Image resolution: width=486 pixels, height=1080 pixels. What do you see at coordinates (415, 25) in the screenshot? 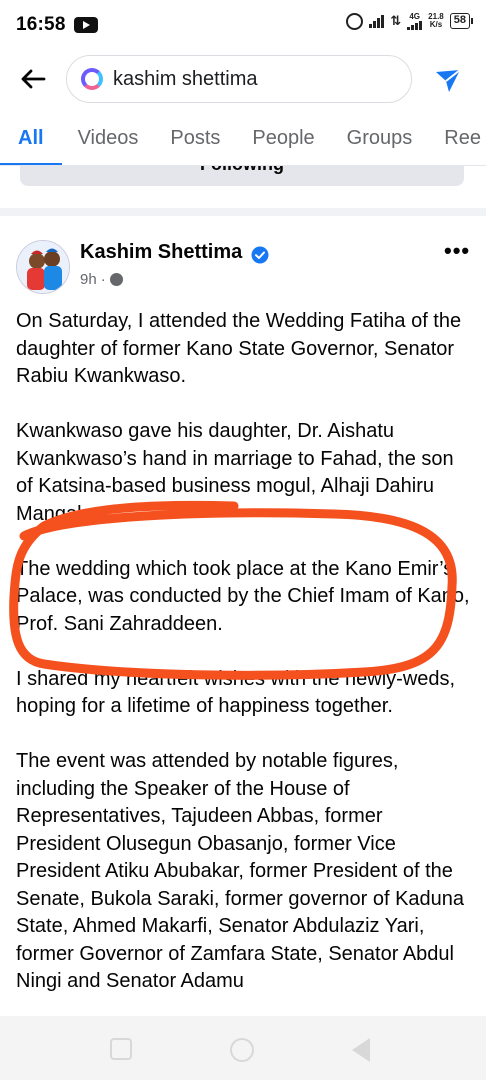
I see `signal-2-icon` at bounding box center [415, 25].